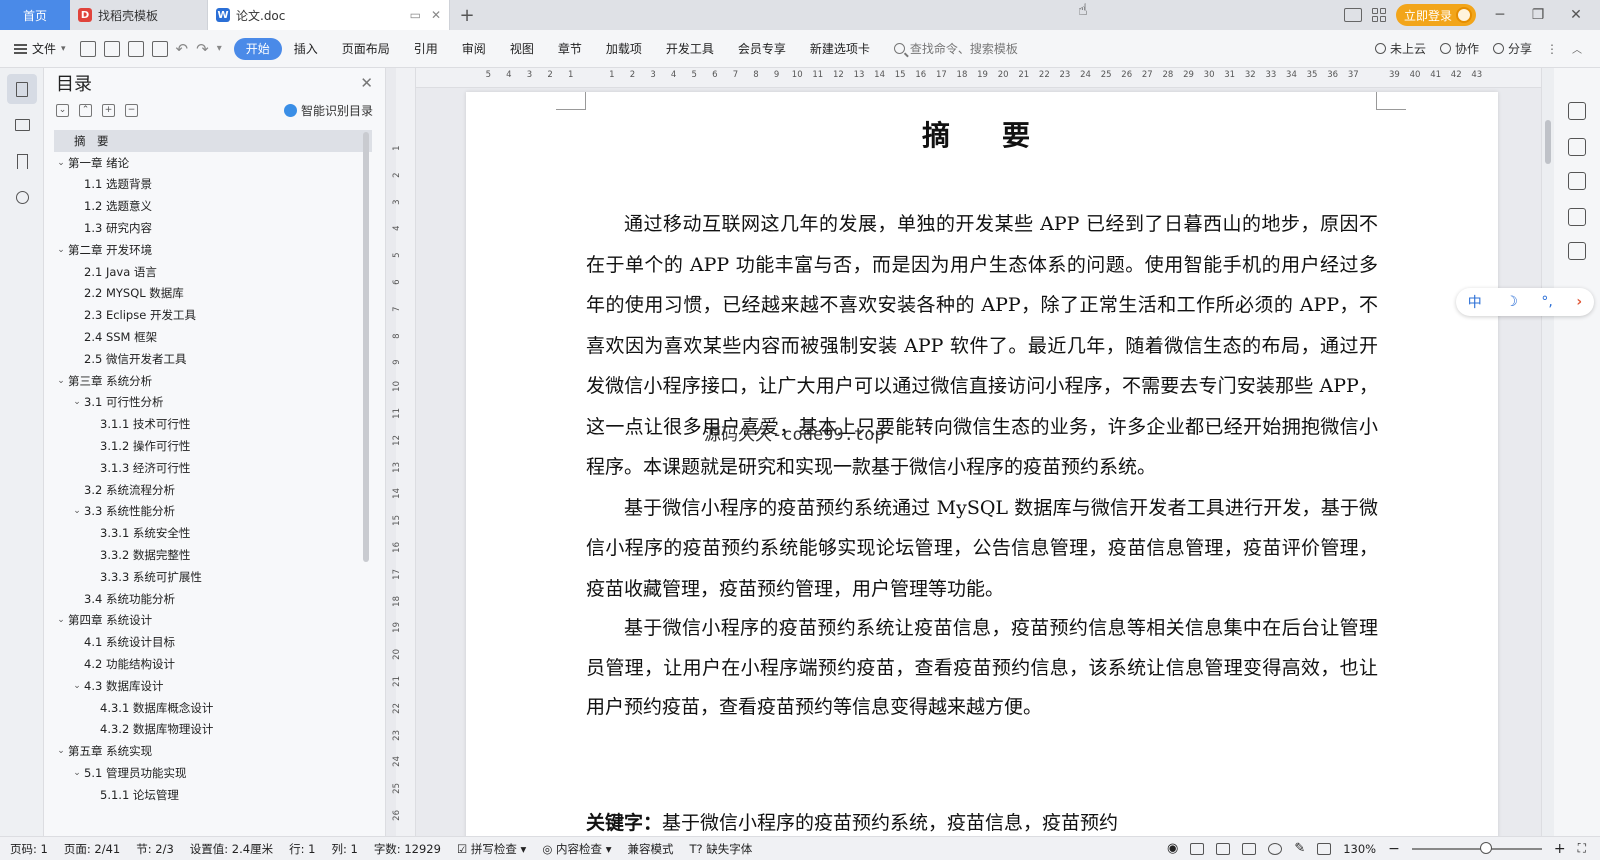 The width and height of the screenshot is (1600, 860). What do you see at coordinates (213, 642) in the screenshot?
I see `toc-item: 4.1 系统设计目标` at bounding box center [213, 642].